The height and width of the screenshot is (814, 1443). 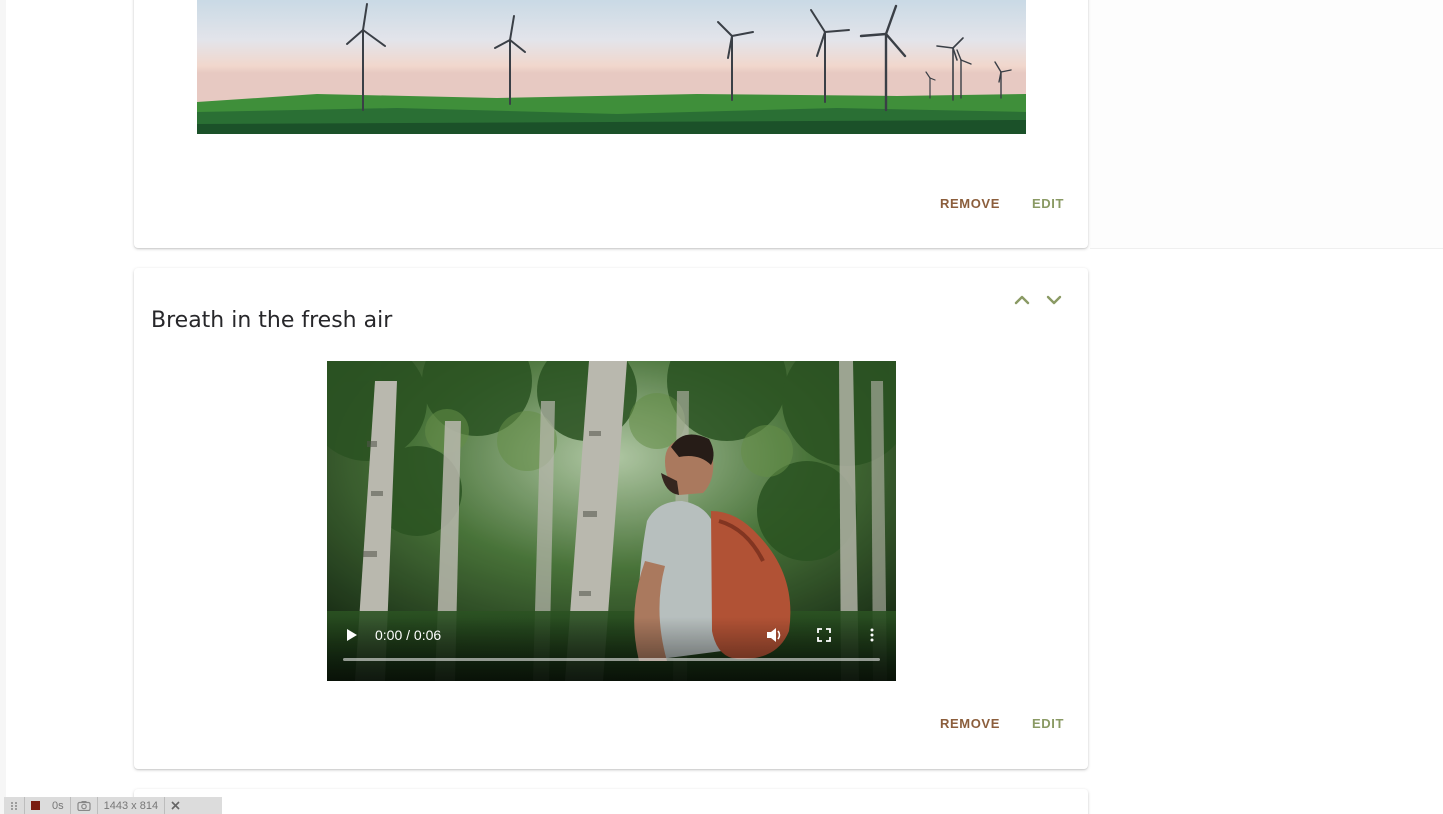 I want to click on play-button, so click(x=351, y=636).